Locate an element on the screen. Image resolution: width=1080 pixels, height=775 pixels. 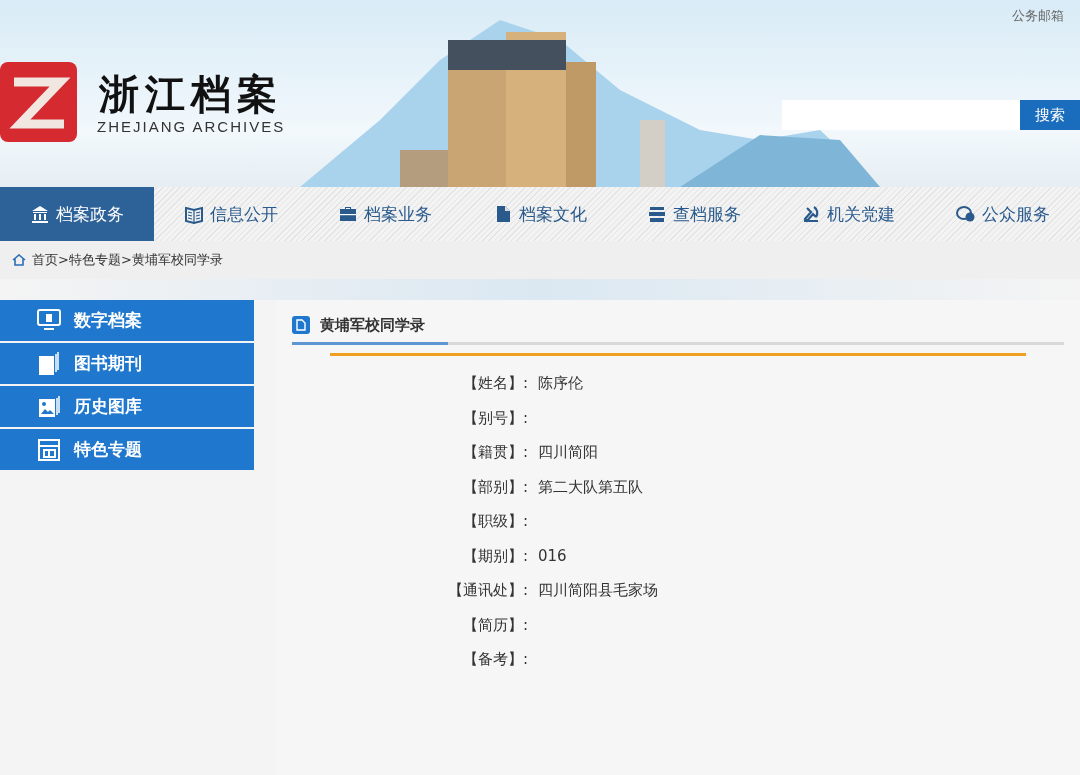
home-icon is located at coordinates (19, 260).